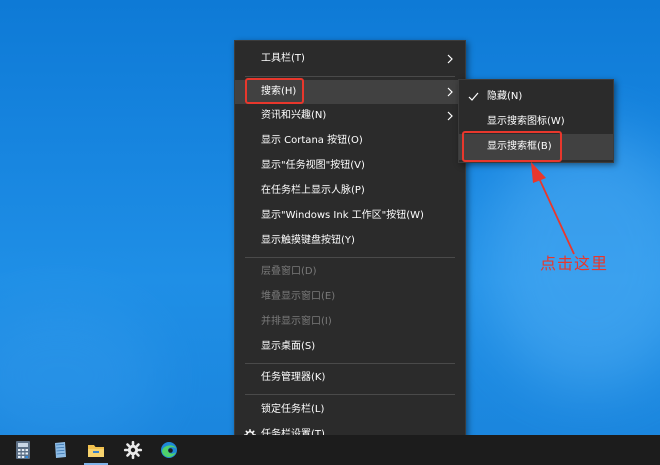 The image size is (660, 465). Describe the element at coordinates (283, 58) in the screenshot. I see `menu-item-label: 工具栏(T)` at that location.